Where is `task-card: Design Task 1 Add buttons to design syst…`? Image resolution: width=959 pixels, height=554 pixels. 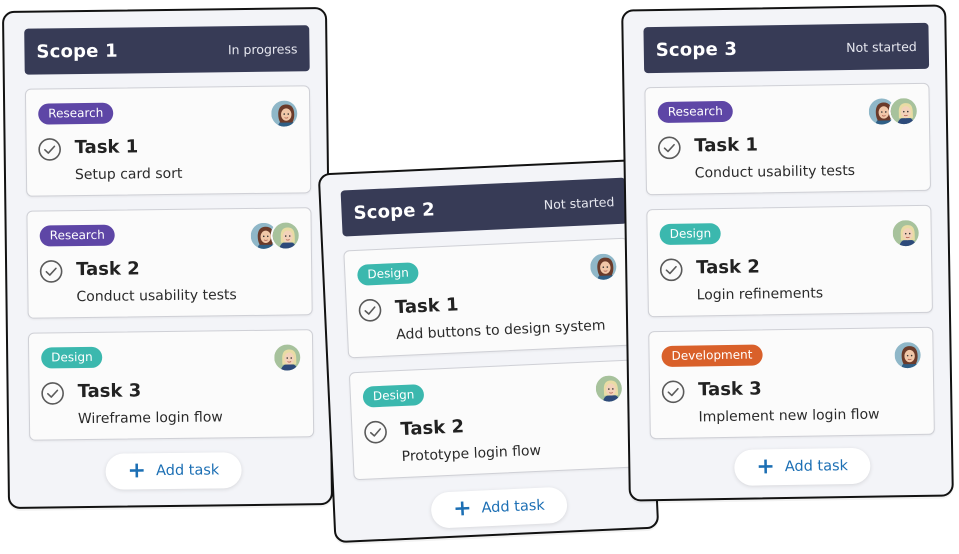 task-card: Design Task 1 Add buttons to design syst… is located at coordinates (488, 298).